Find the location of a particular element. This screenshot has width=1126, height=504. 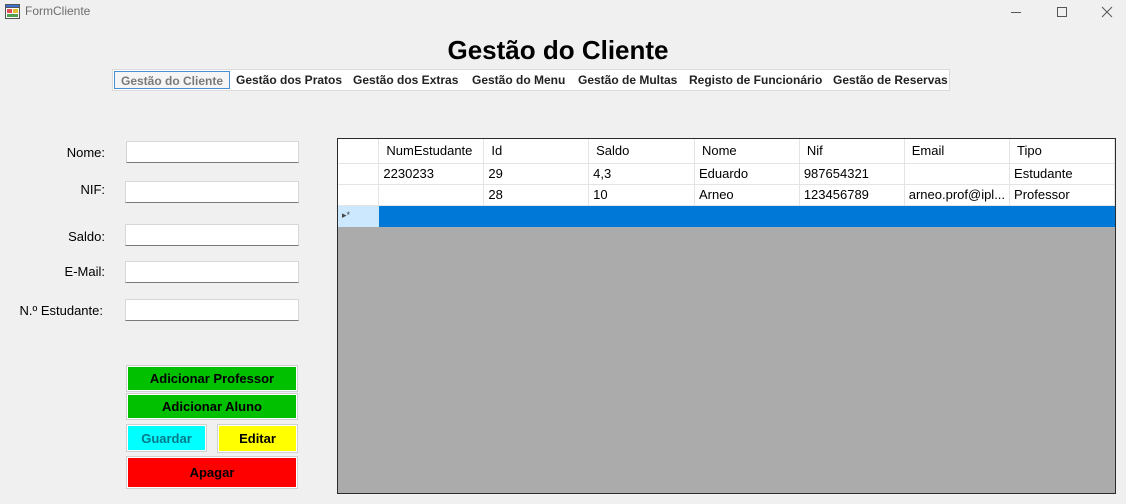

add-aluno-button: Adicionar Aluno is located at coordinates (212, 406).